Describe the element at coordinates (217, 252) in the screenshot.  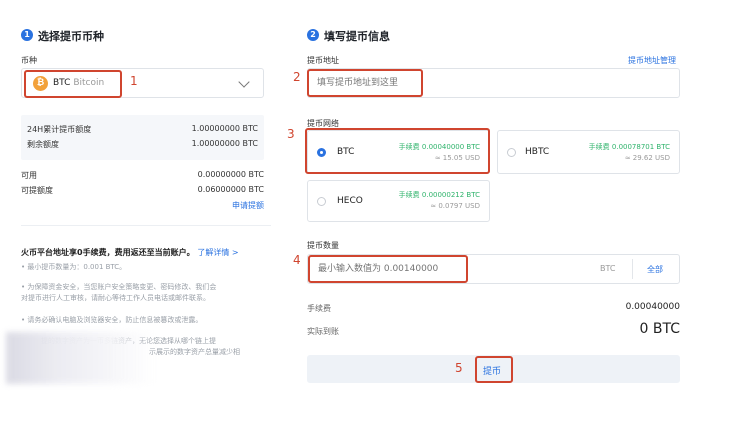
I see `learn-more-link: 了解详情 >` at that location.